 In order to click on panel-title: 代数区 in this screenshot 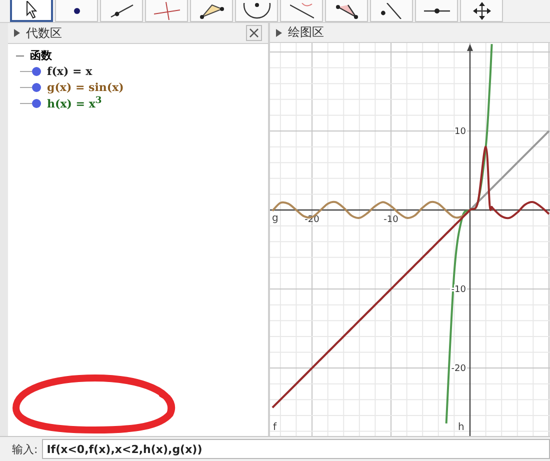, I will do `click(44, 33)`.